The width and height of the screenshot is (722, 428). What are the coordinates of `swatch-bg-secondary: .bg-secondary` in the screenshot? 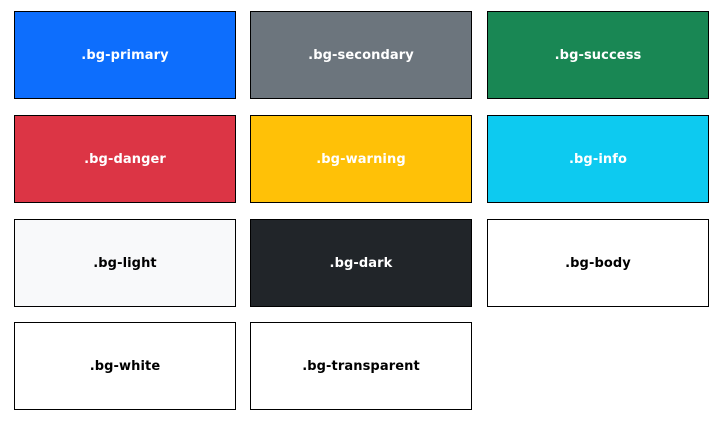 It's located at (361, 55).